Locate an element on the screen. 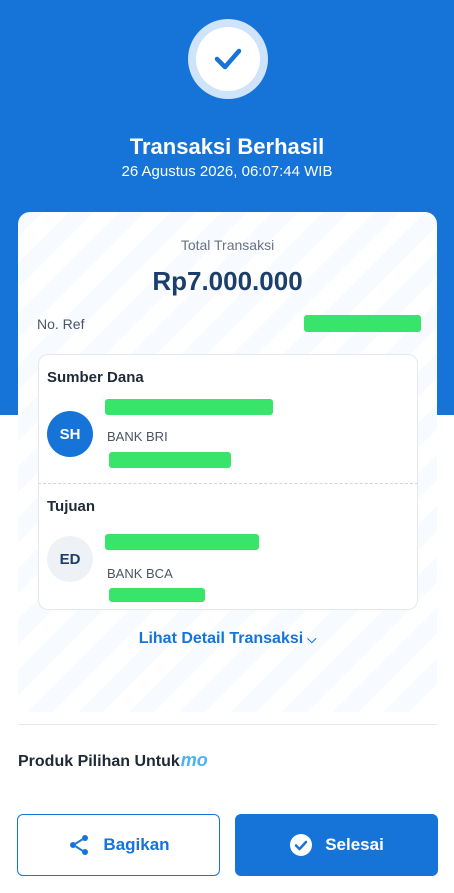 This screenshot has height=893, width=454. checkmark-icon is located at coordinates (228, 59).